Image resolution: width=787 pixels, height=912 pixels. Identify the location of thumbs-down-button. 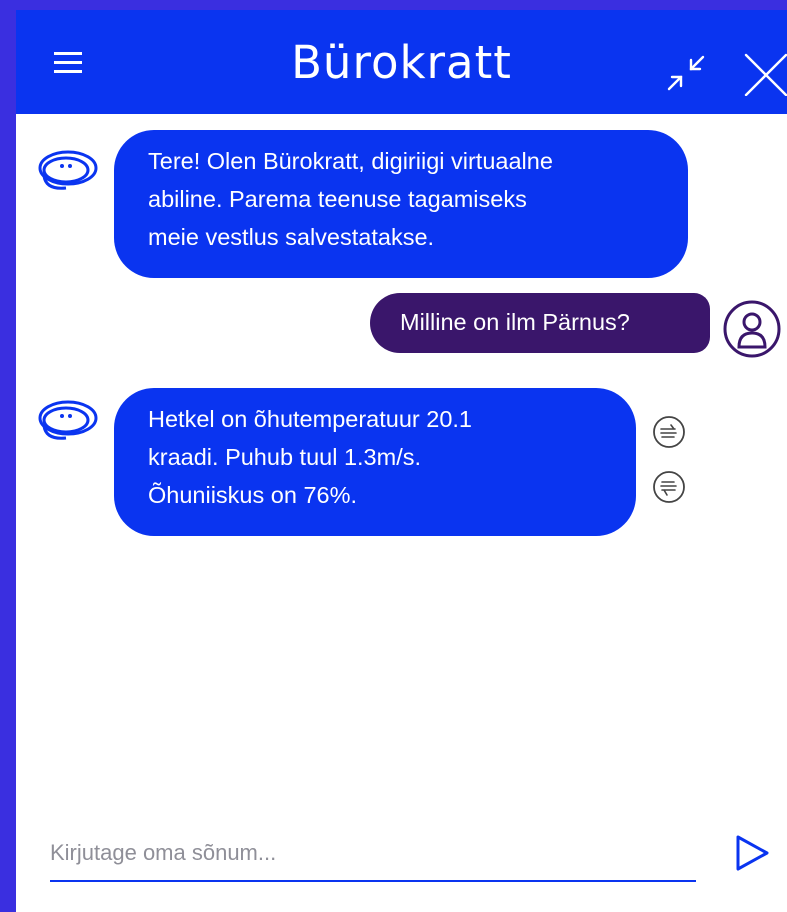
(669, 487).